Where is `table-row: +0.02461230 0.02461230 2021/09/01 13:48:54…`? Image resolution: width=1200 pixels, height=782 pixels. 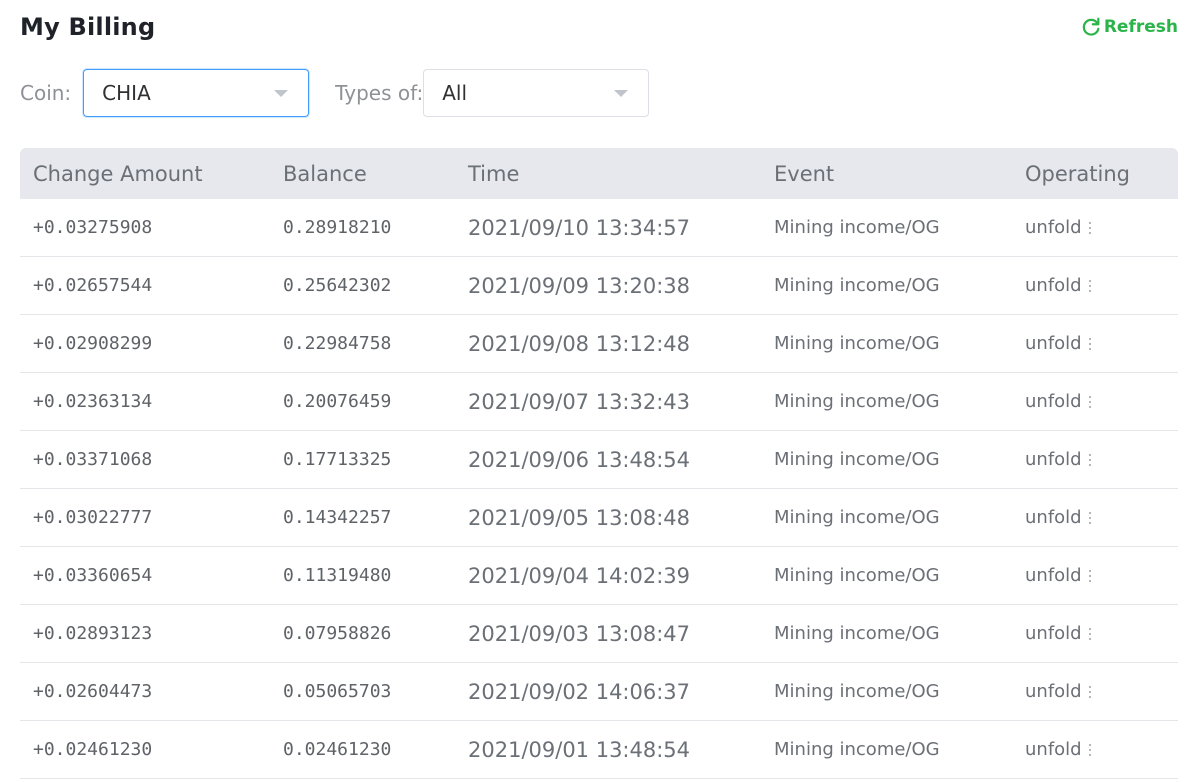 table-row: +0.02461230 0.02461230 2021/09/01 13:48:54… is located at coordinates (599, 750).